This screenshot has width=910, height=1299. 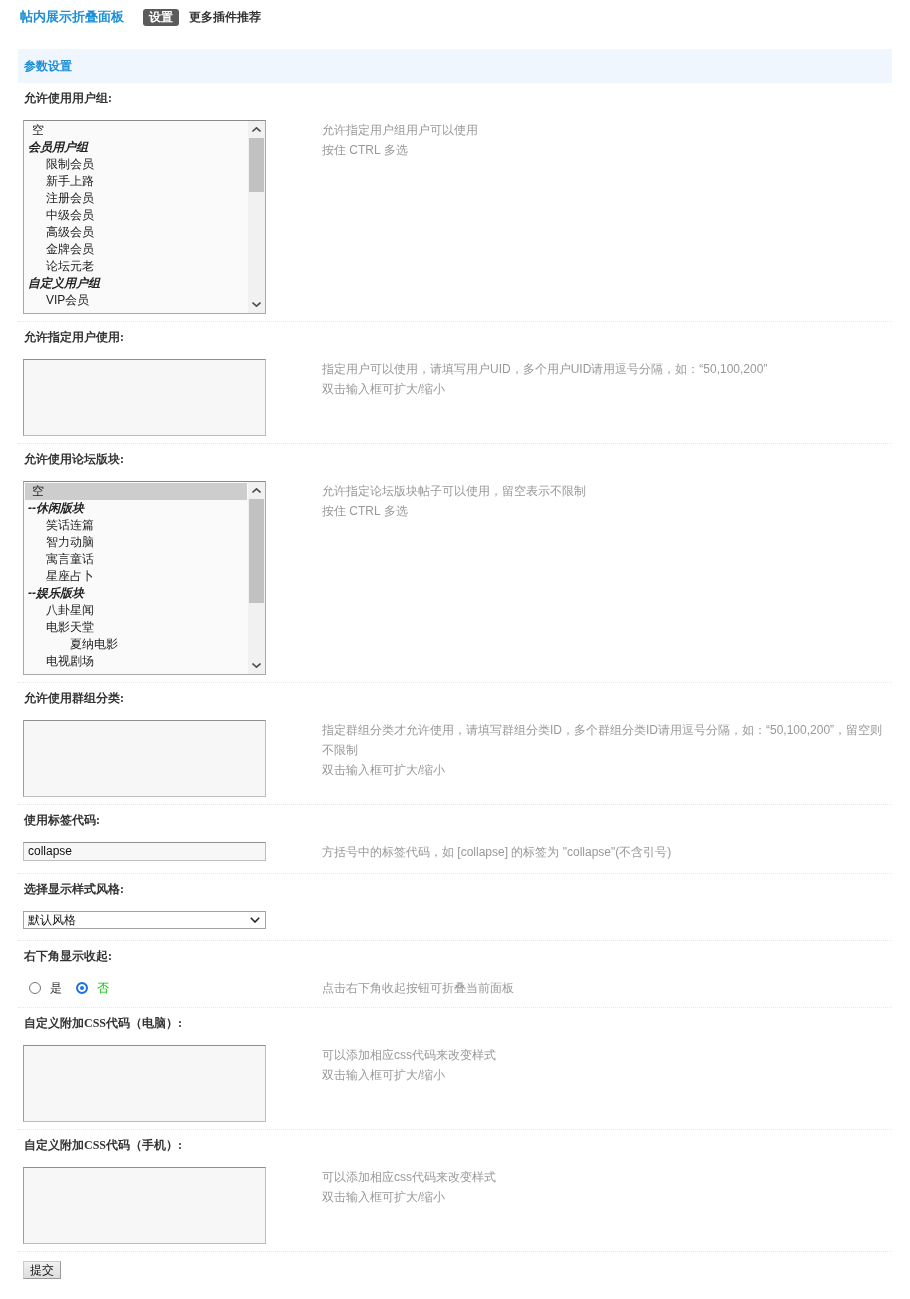 I want to click on field-label: 允许指定用户使用:, so click(x=74, y=337).